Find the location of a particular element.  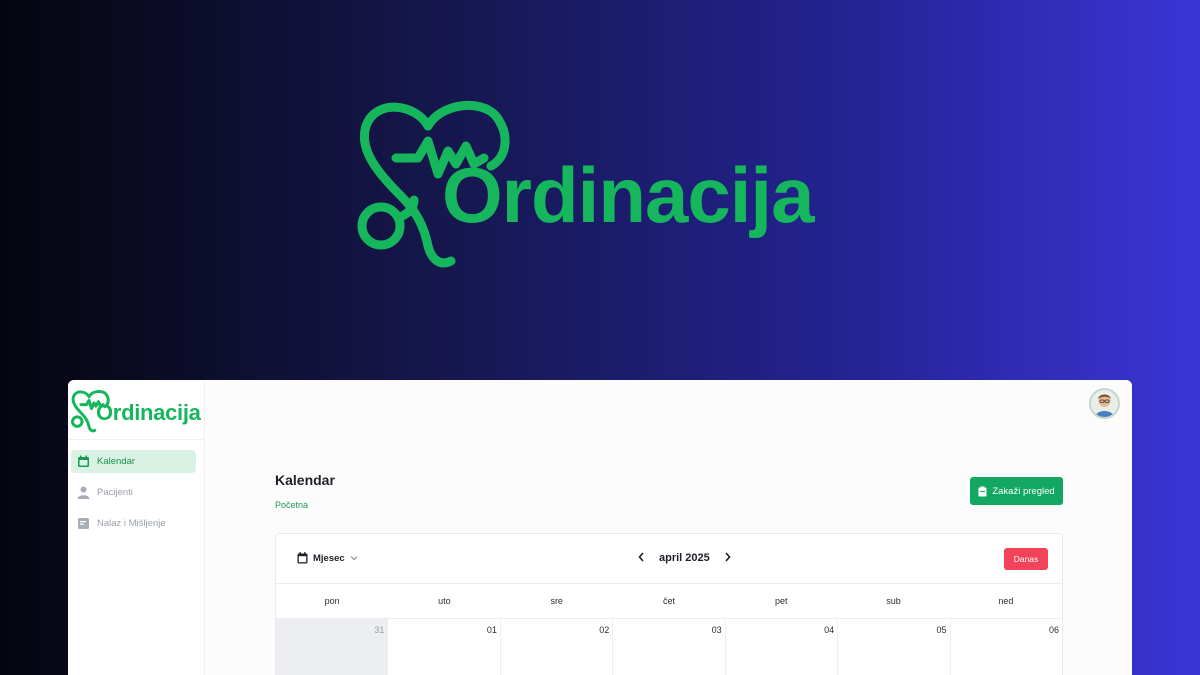

sidebar-item-pacijenti: Pacijenti is located at coordinates (133, 492).